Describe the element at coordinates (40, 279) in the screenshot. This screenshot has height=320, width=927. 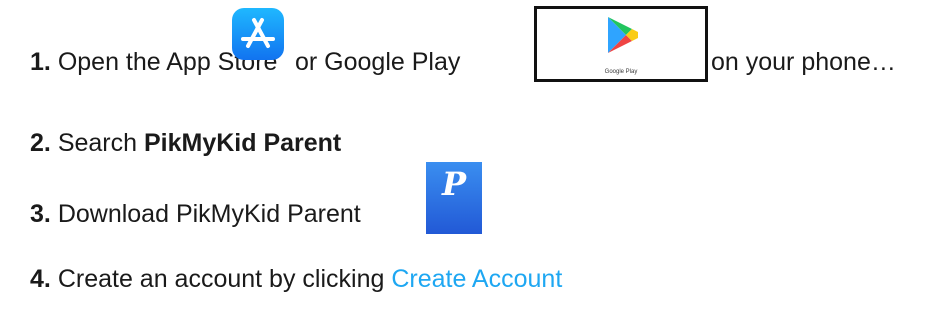
I see `step-number: 4.` at that location.